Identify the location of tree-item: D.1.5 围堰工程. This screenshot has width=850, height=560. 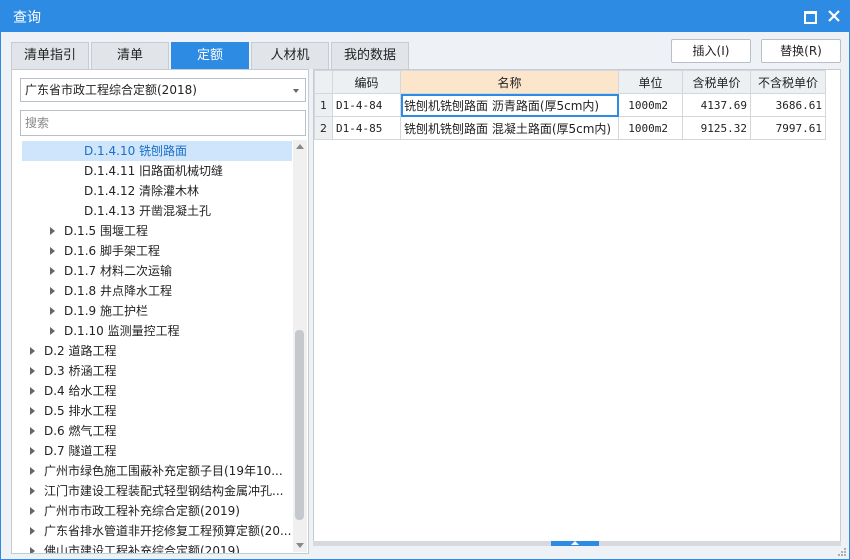
(157, 231).